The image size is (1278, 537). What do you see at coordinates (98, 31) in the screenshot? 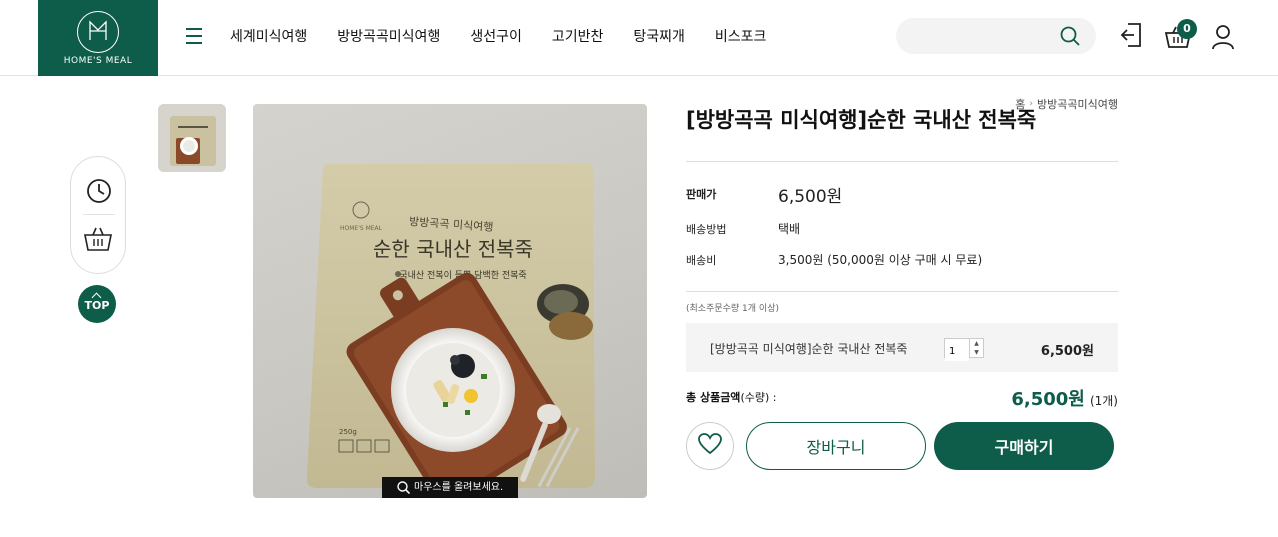
I see `logo-mark` at bounding box center [98, 31].